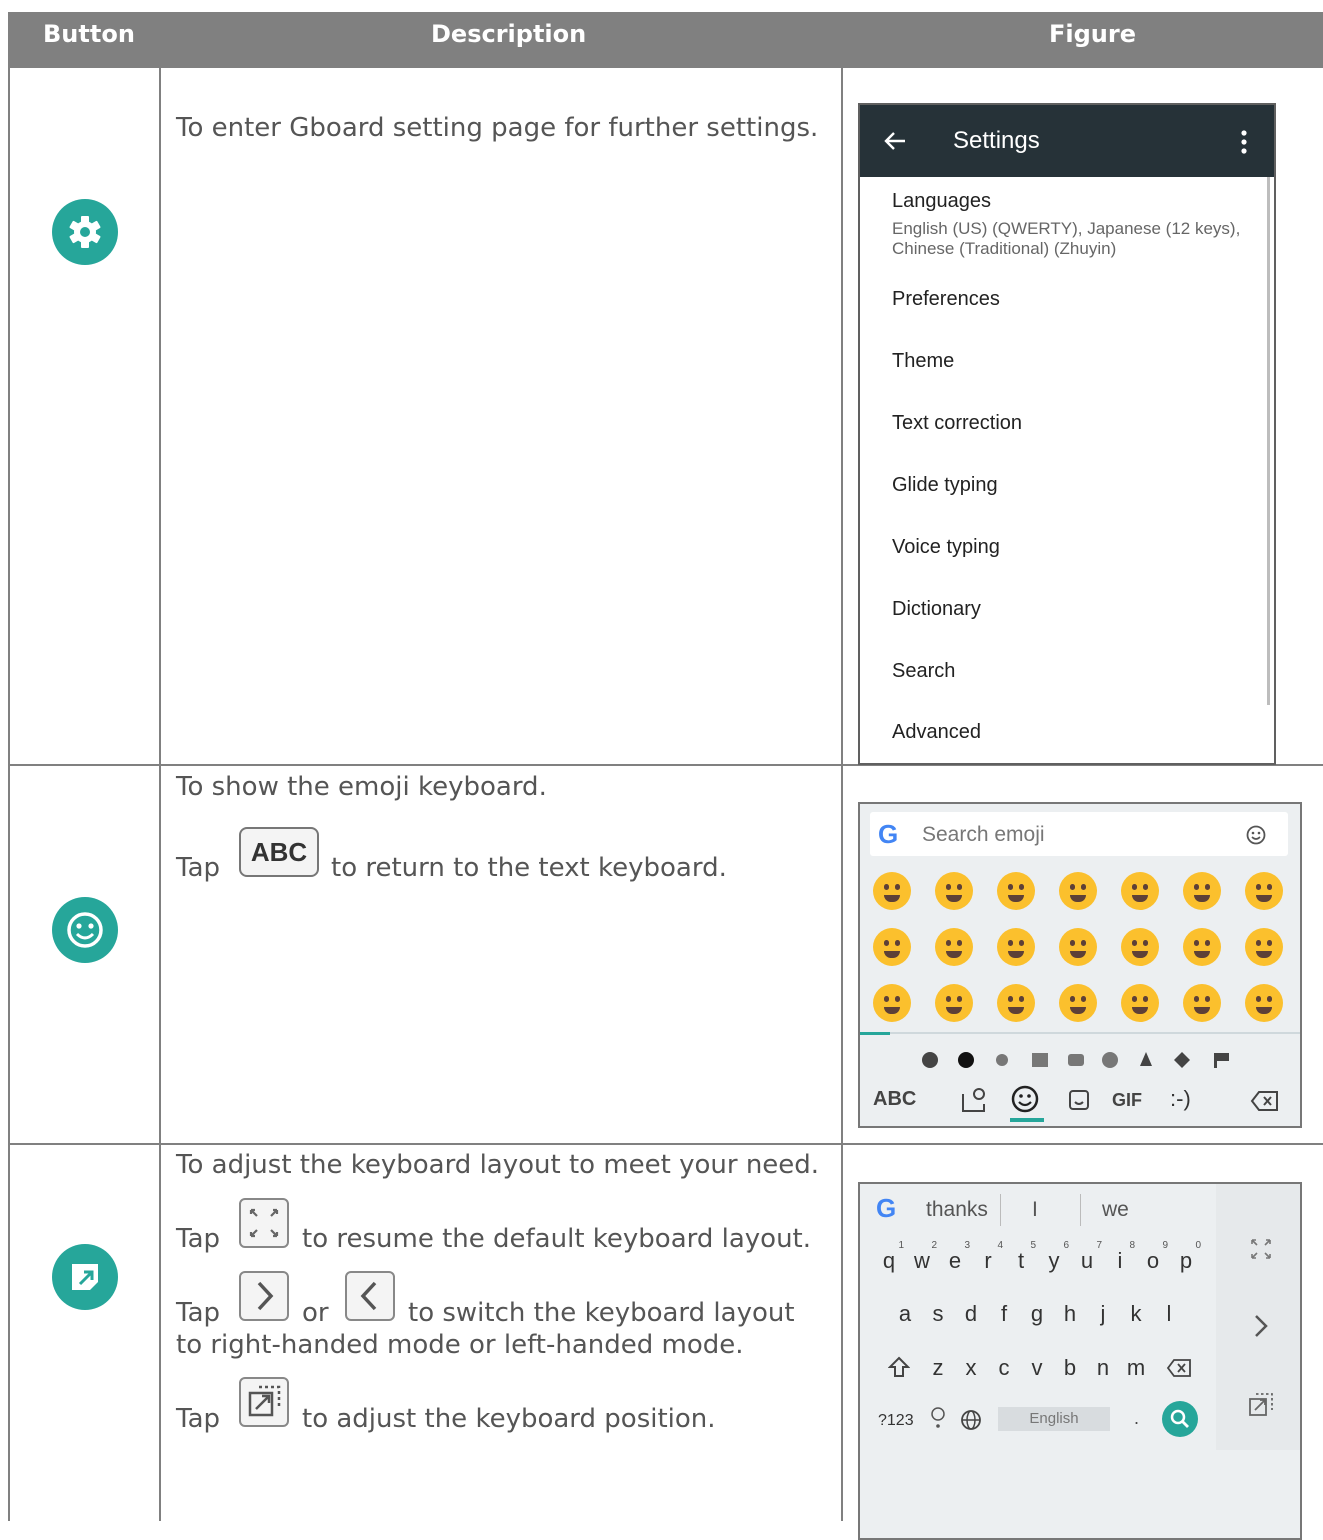 The image size is (1323, 1540). What do you see at coordinates (1103, 1368) in the screenshot?
I see `key-n: n` at bounding box center [1103, 1368].